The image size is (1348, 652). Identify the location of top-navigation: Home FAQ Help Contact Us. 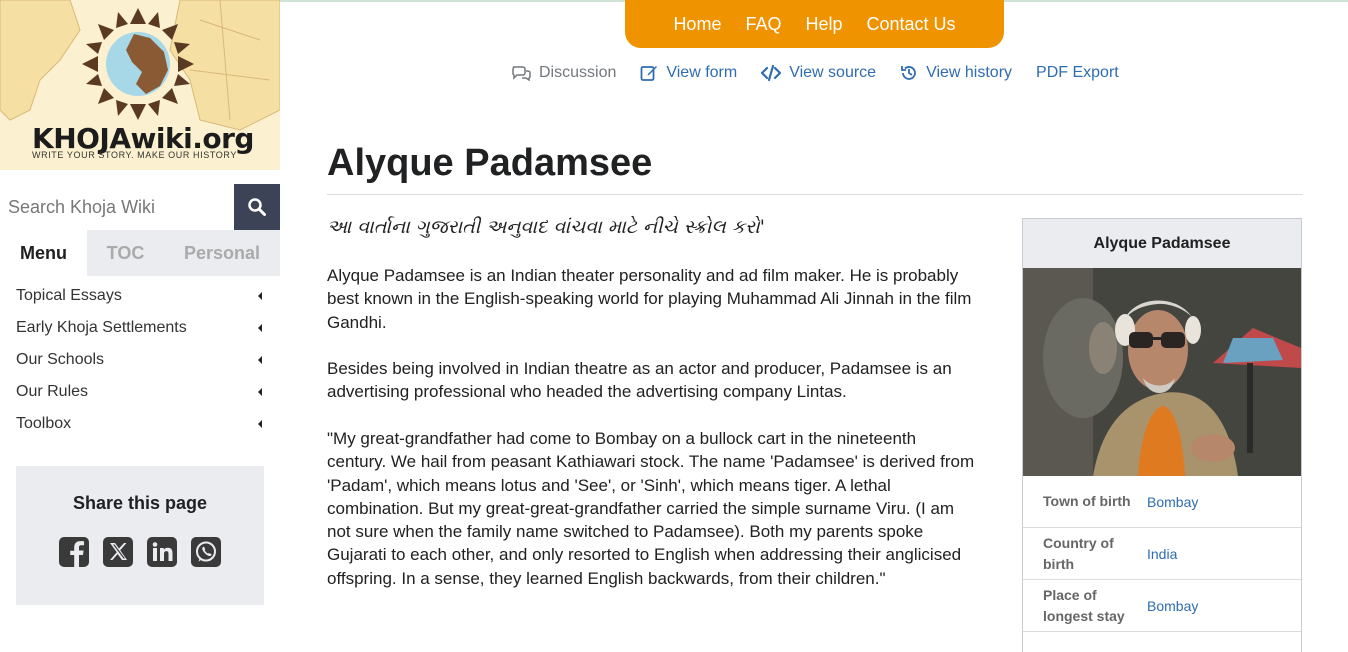
(814, 24).